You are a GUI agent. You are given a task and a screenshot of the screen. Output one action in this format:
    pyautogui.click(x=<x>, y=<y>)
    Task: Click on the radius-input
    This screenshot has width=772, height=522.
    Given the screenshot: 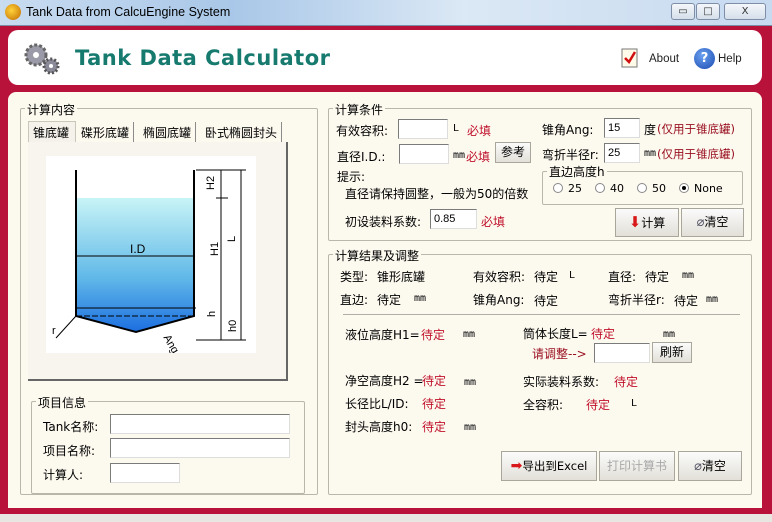 What is the action you would take?
    pyautogui.click(x=622, y=153)
    